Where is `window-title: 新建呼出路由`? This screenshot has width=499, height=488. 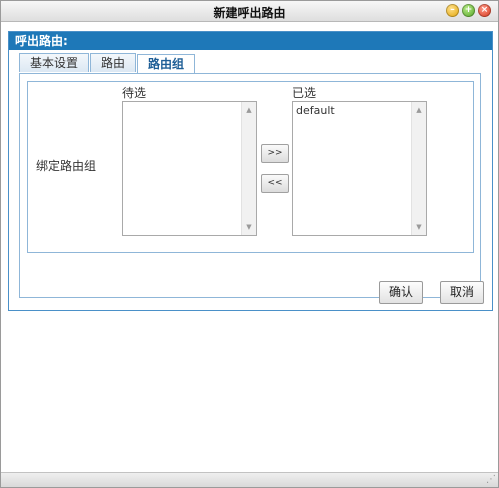 window-title: 新建呼出路由 is located at coordinates (249, 13).